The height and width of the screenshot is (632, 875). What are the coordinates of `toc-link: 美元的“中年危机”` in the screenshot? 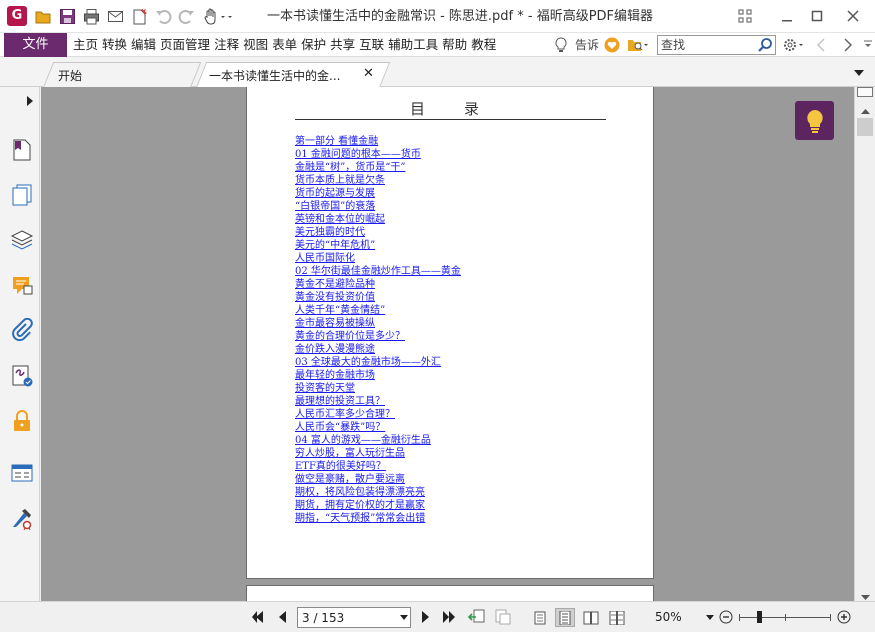 It's located at (378, 245).